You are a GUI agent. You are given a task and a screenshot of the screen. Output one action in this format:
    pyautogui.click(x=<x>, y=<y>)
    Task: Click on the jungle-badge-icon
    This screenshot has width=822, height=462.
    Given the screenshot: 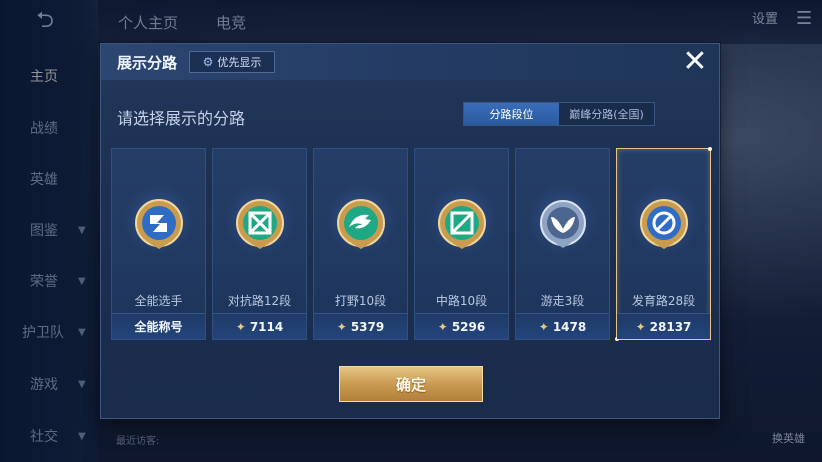 What is the action you would take?
    pyautogui.click(x=361, y=224)
    